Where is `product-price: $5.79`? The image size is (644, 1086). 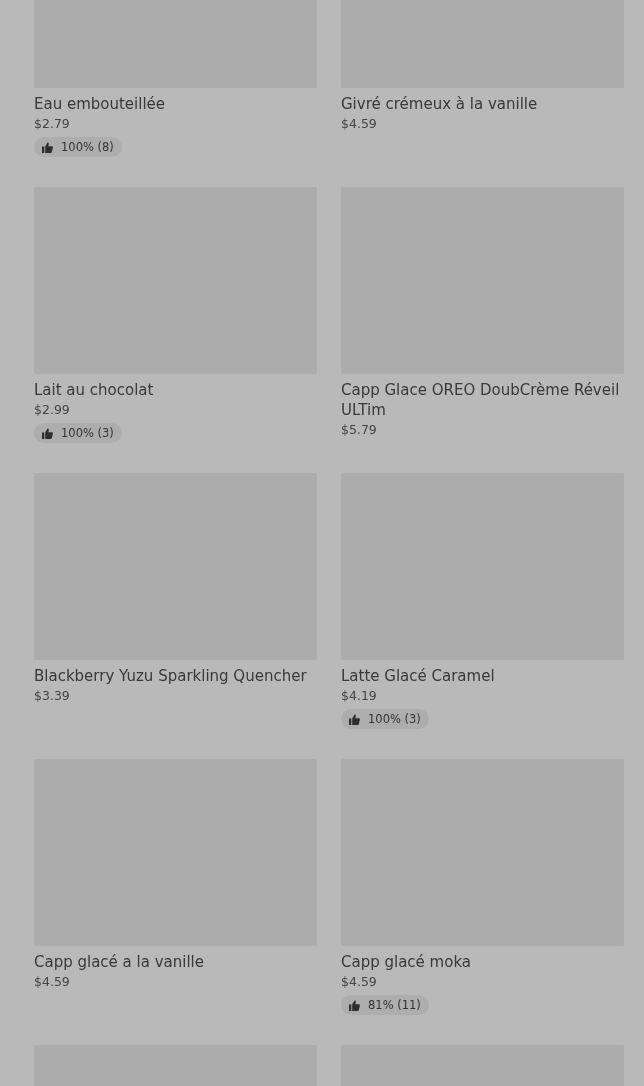 product-price: $5.79 is located at coordinates (359, 429).